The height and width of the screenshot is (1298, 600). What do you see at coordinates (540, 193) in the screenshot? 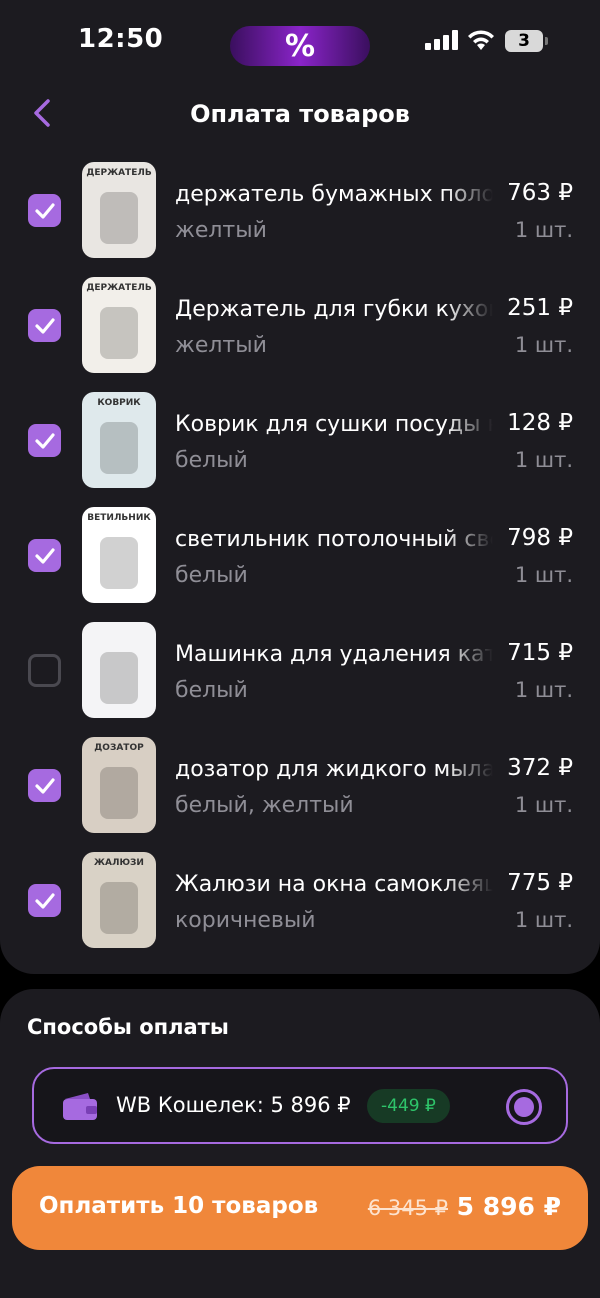
I see `item-price: 763 ₽` at bounding box center [540, 193].